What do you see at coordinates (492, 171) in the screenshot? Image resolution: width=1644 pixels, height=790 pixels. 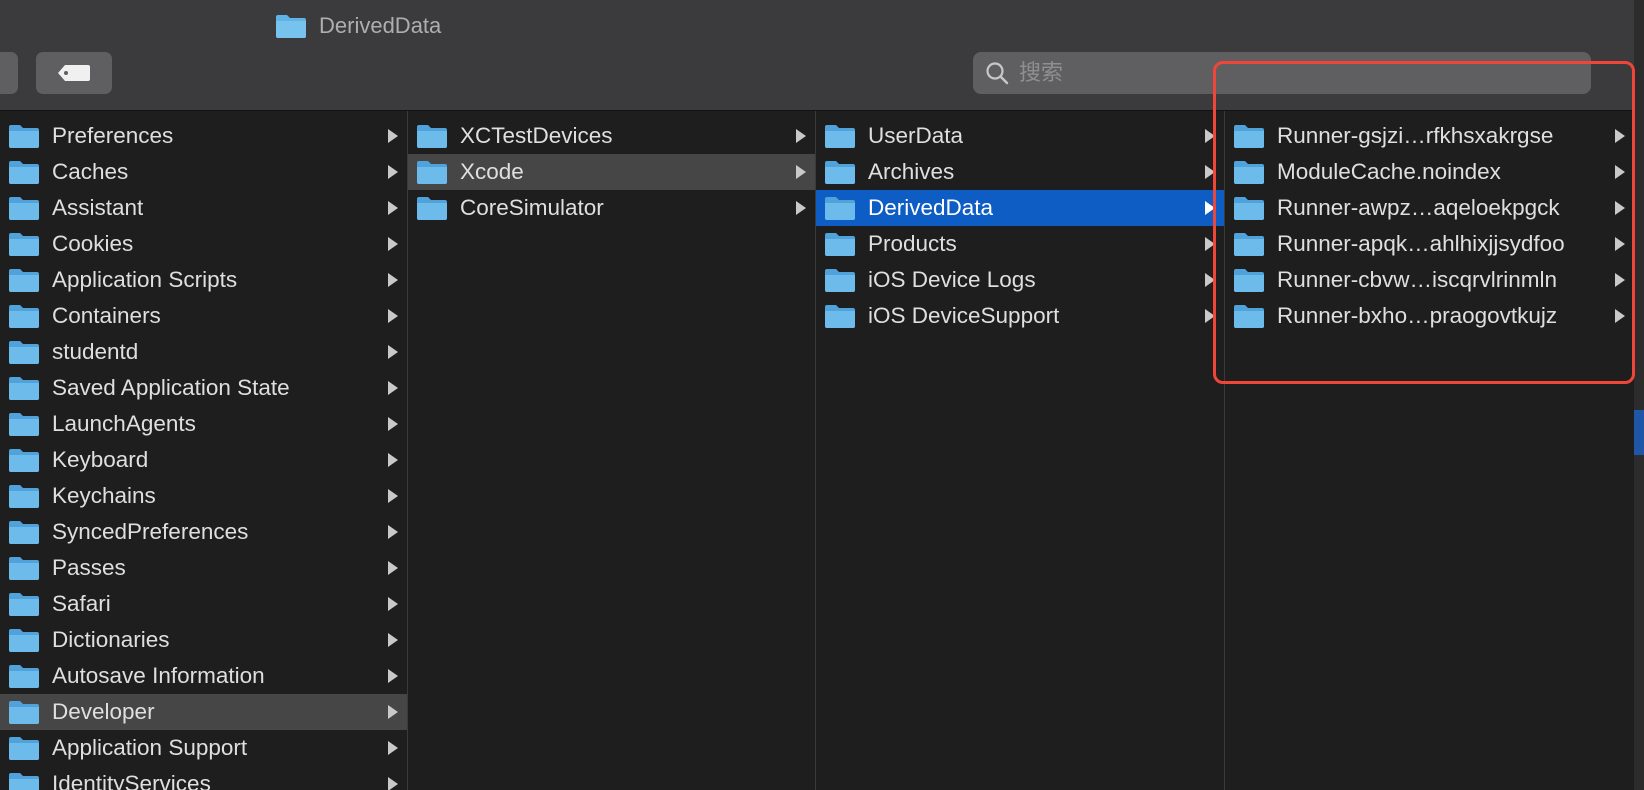 I see `folder-label: Xcode` at bounding box center [492, 171].